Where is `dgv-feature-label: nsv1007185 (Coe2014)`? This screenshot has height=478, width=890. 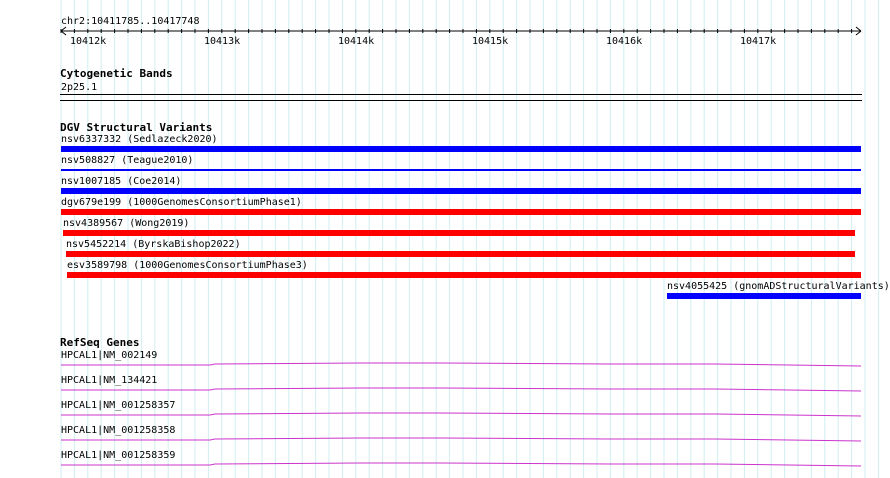
dgv-feature-label: nsv1007185 (Coe2014) is located at coordinates (121, 181).